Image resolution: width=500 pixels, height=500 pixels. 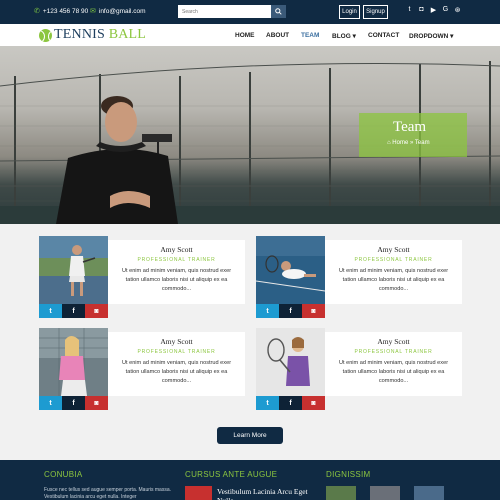 I want to click on signup-button: Signup, so click(x=375, y=12).